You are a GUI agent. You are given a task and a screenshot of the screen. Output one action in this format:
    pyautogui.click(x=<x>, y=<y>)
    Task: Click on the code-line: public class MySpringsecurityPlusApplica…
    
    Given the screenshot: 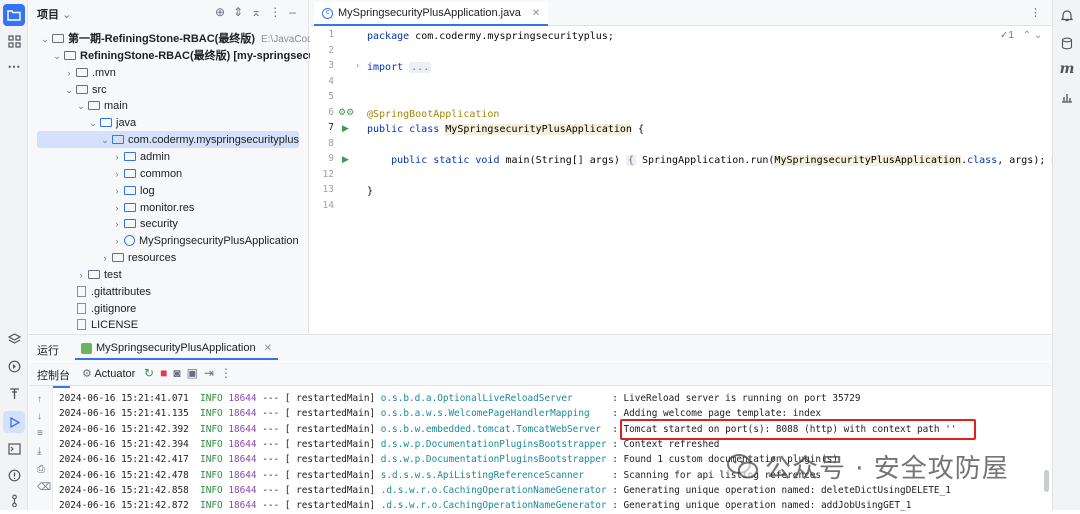 What is the action you would take?
    pyautogui.click(x=505, y=129)
    